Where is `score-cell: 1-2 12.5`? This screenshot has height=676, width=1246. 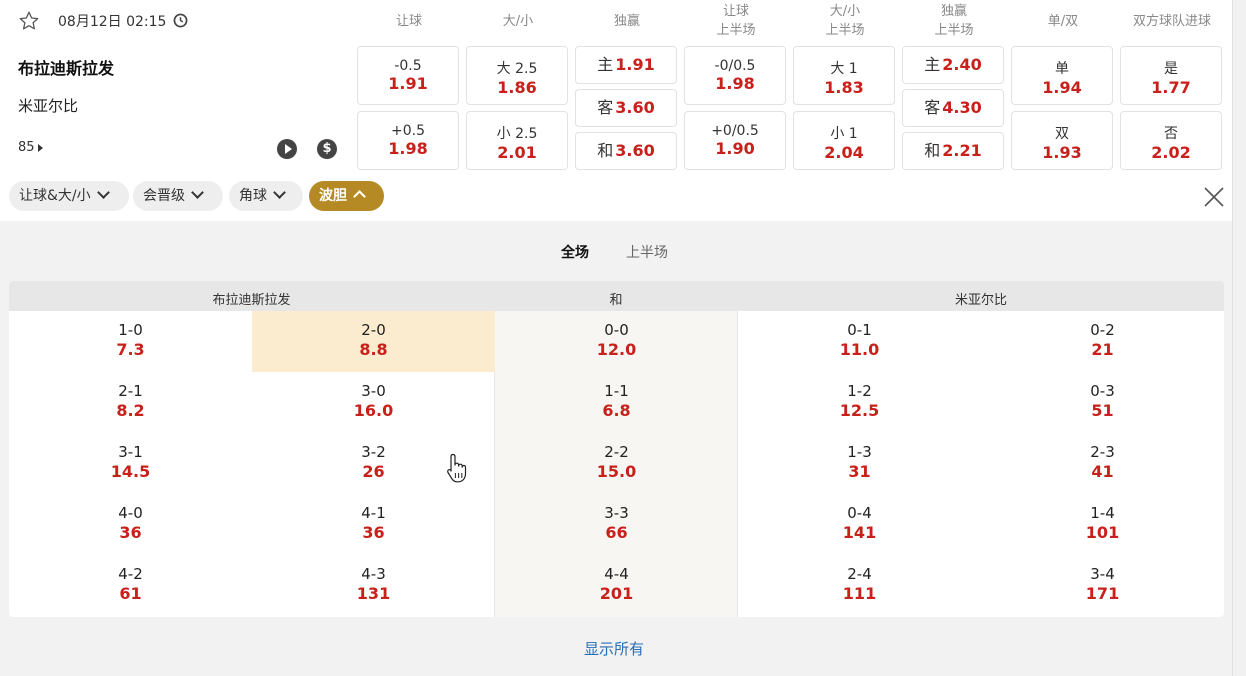 score-cell: 1-2 12.5 is located at coordinates (859, 402).